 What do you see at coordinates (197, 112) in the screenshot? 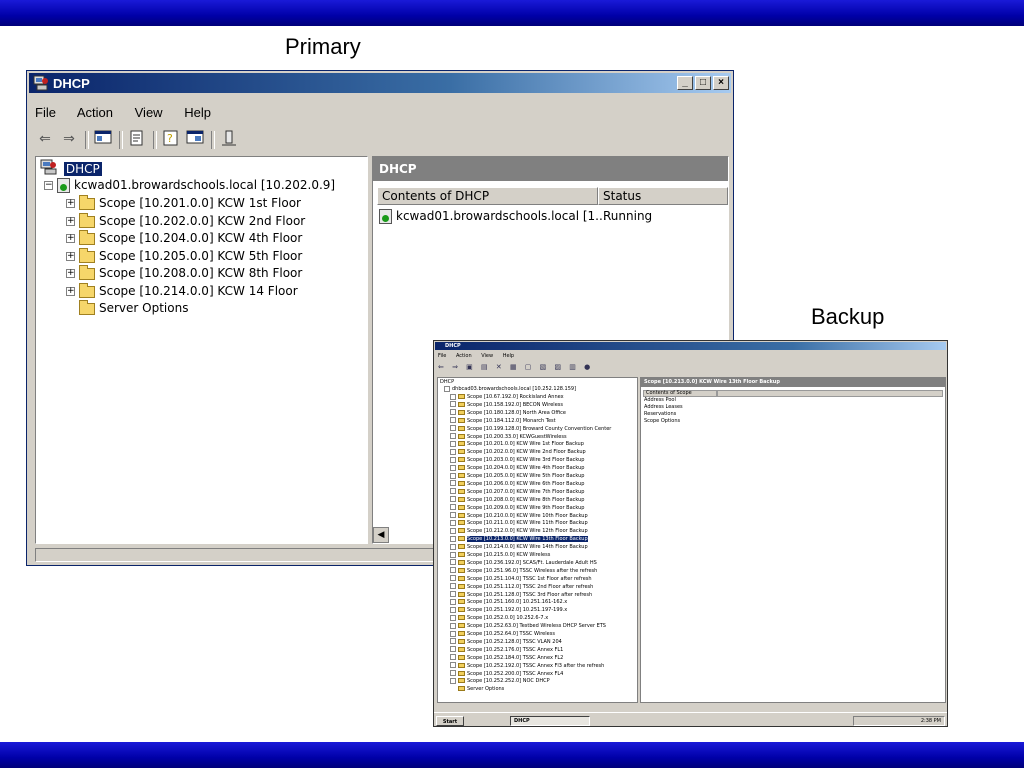
I see `menu-help: Help` at bounding box center [197, 112].